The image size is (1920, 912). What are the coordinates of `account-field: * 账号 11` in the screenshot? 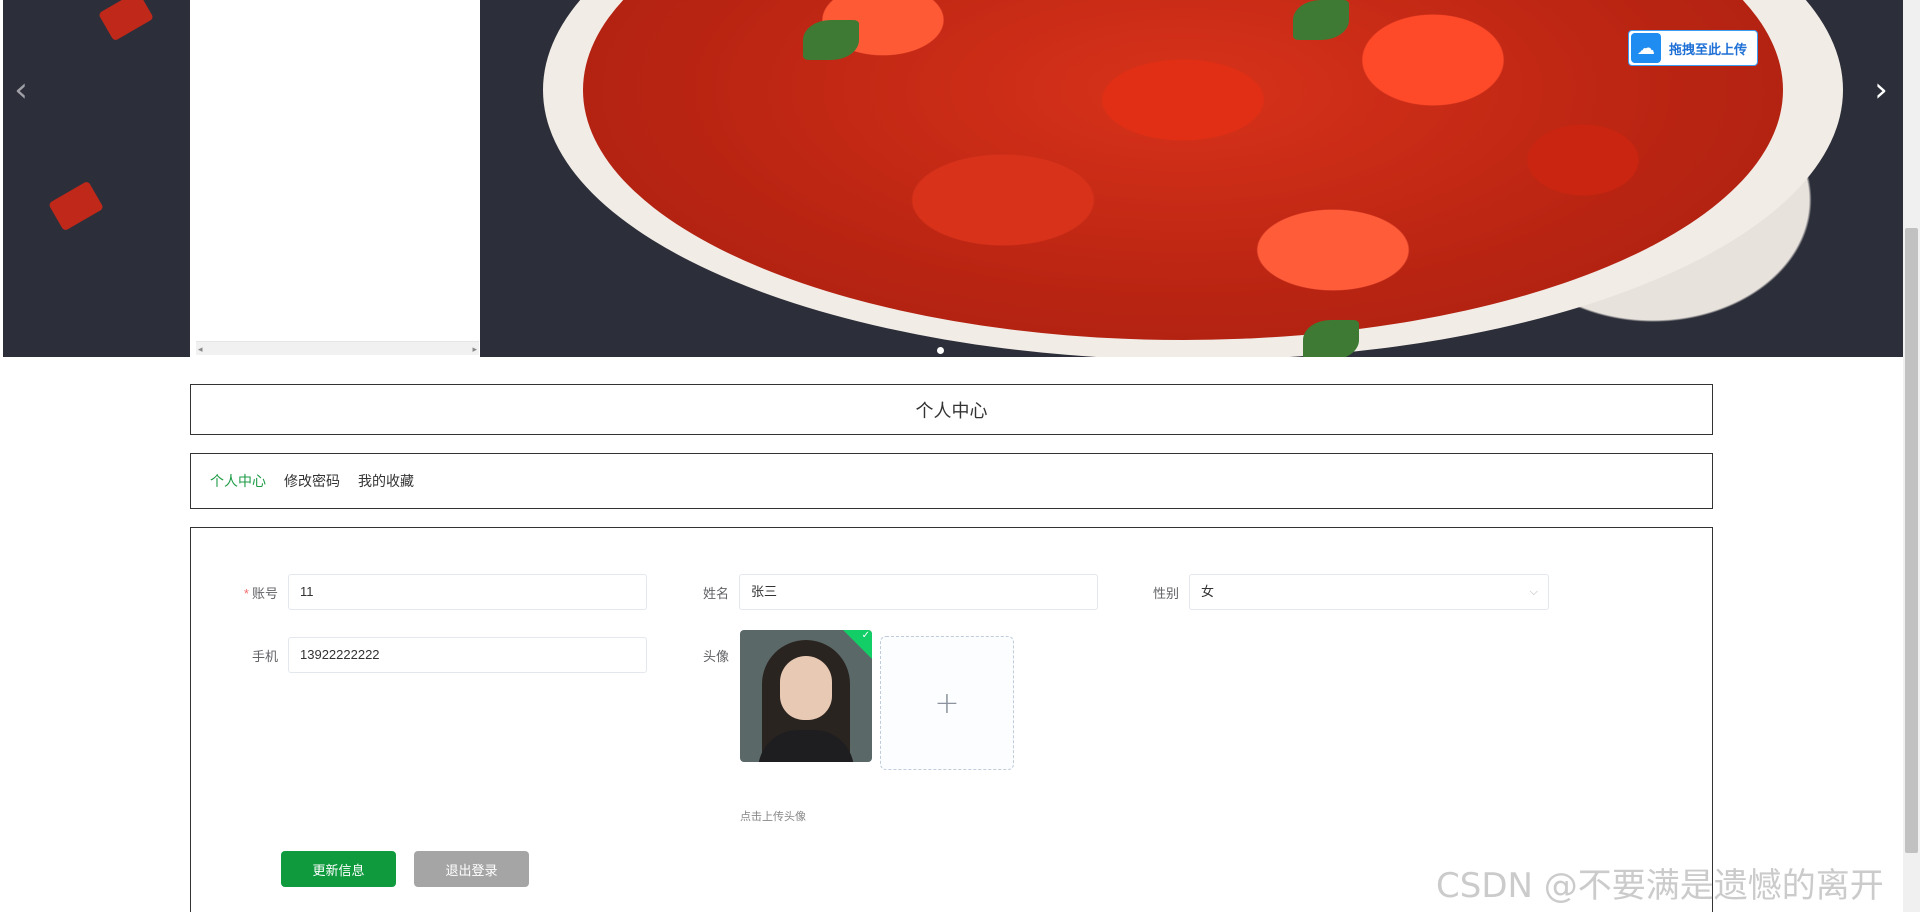 It's located at (443, 592).